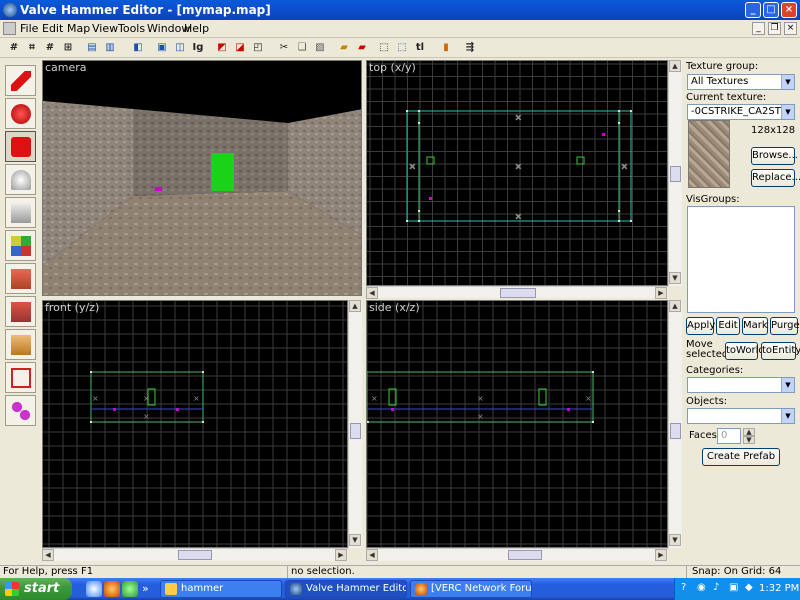 The image size is (800, 600). I want to click on grid-smaller-icon: ⊞, so click(68, 48).